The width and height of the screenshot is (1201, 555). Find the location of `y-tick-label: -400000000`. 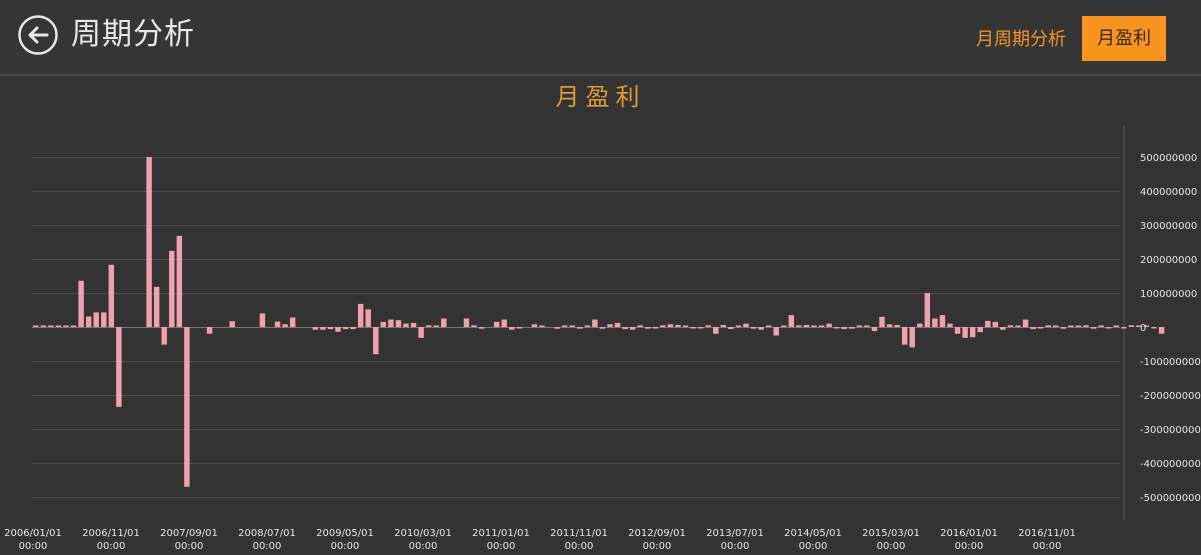

y-tick-label: -400000000 is located at coordinates (1170, 464).